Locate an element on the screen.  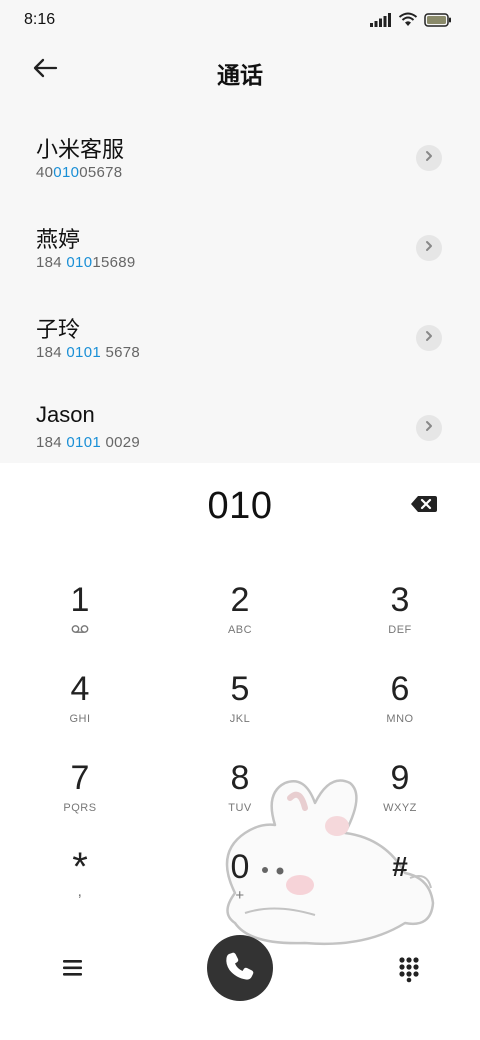
contact-name: 小米客服 is located at coordinates (80, 149).